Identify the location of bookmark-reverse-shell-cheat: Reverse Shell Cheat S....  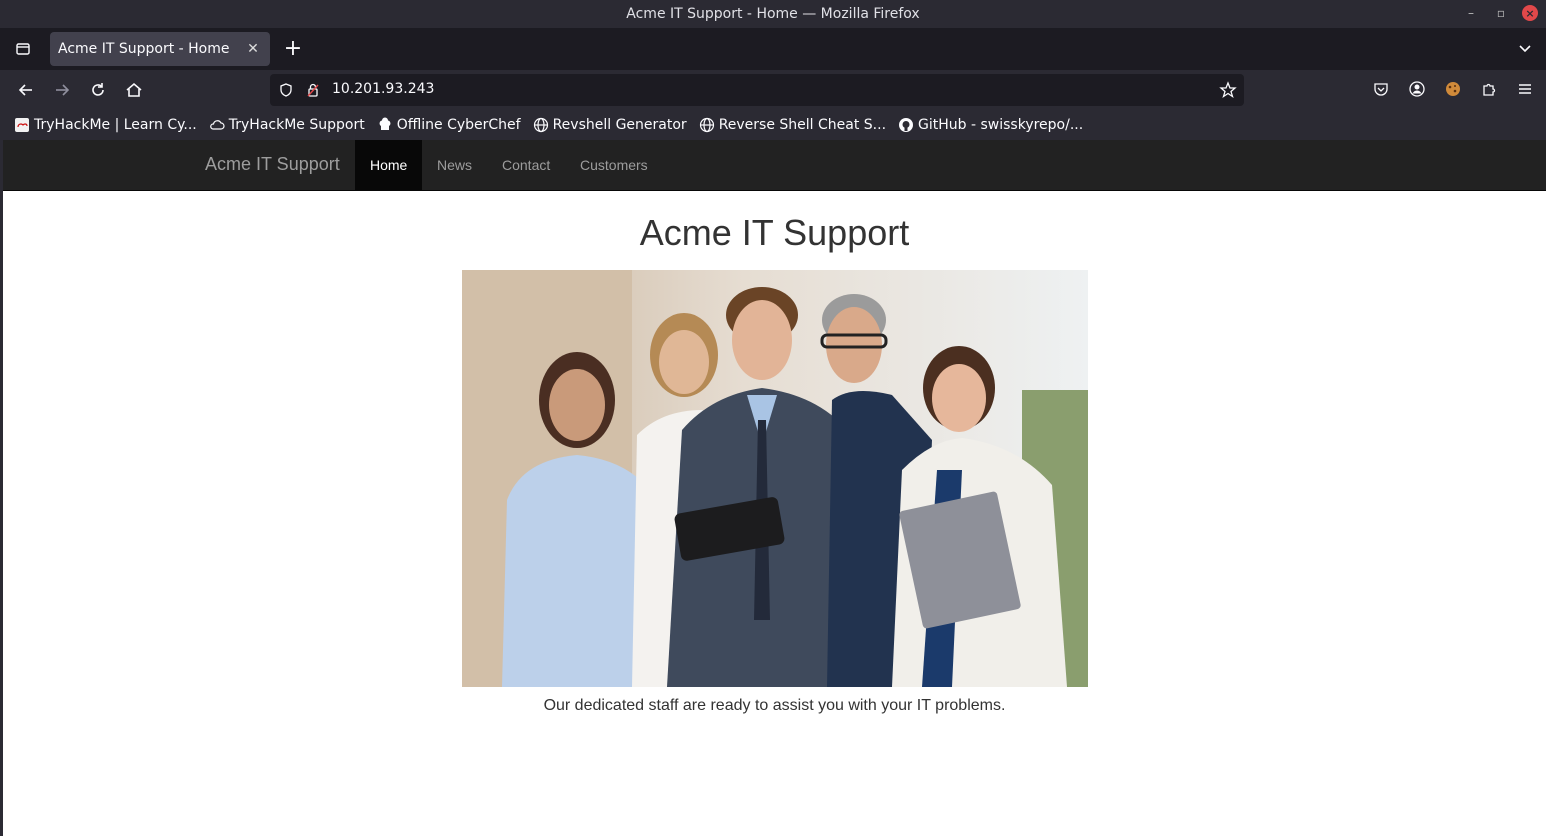
(792, 125).